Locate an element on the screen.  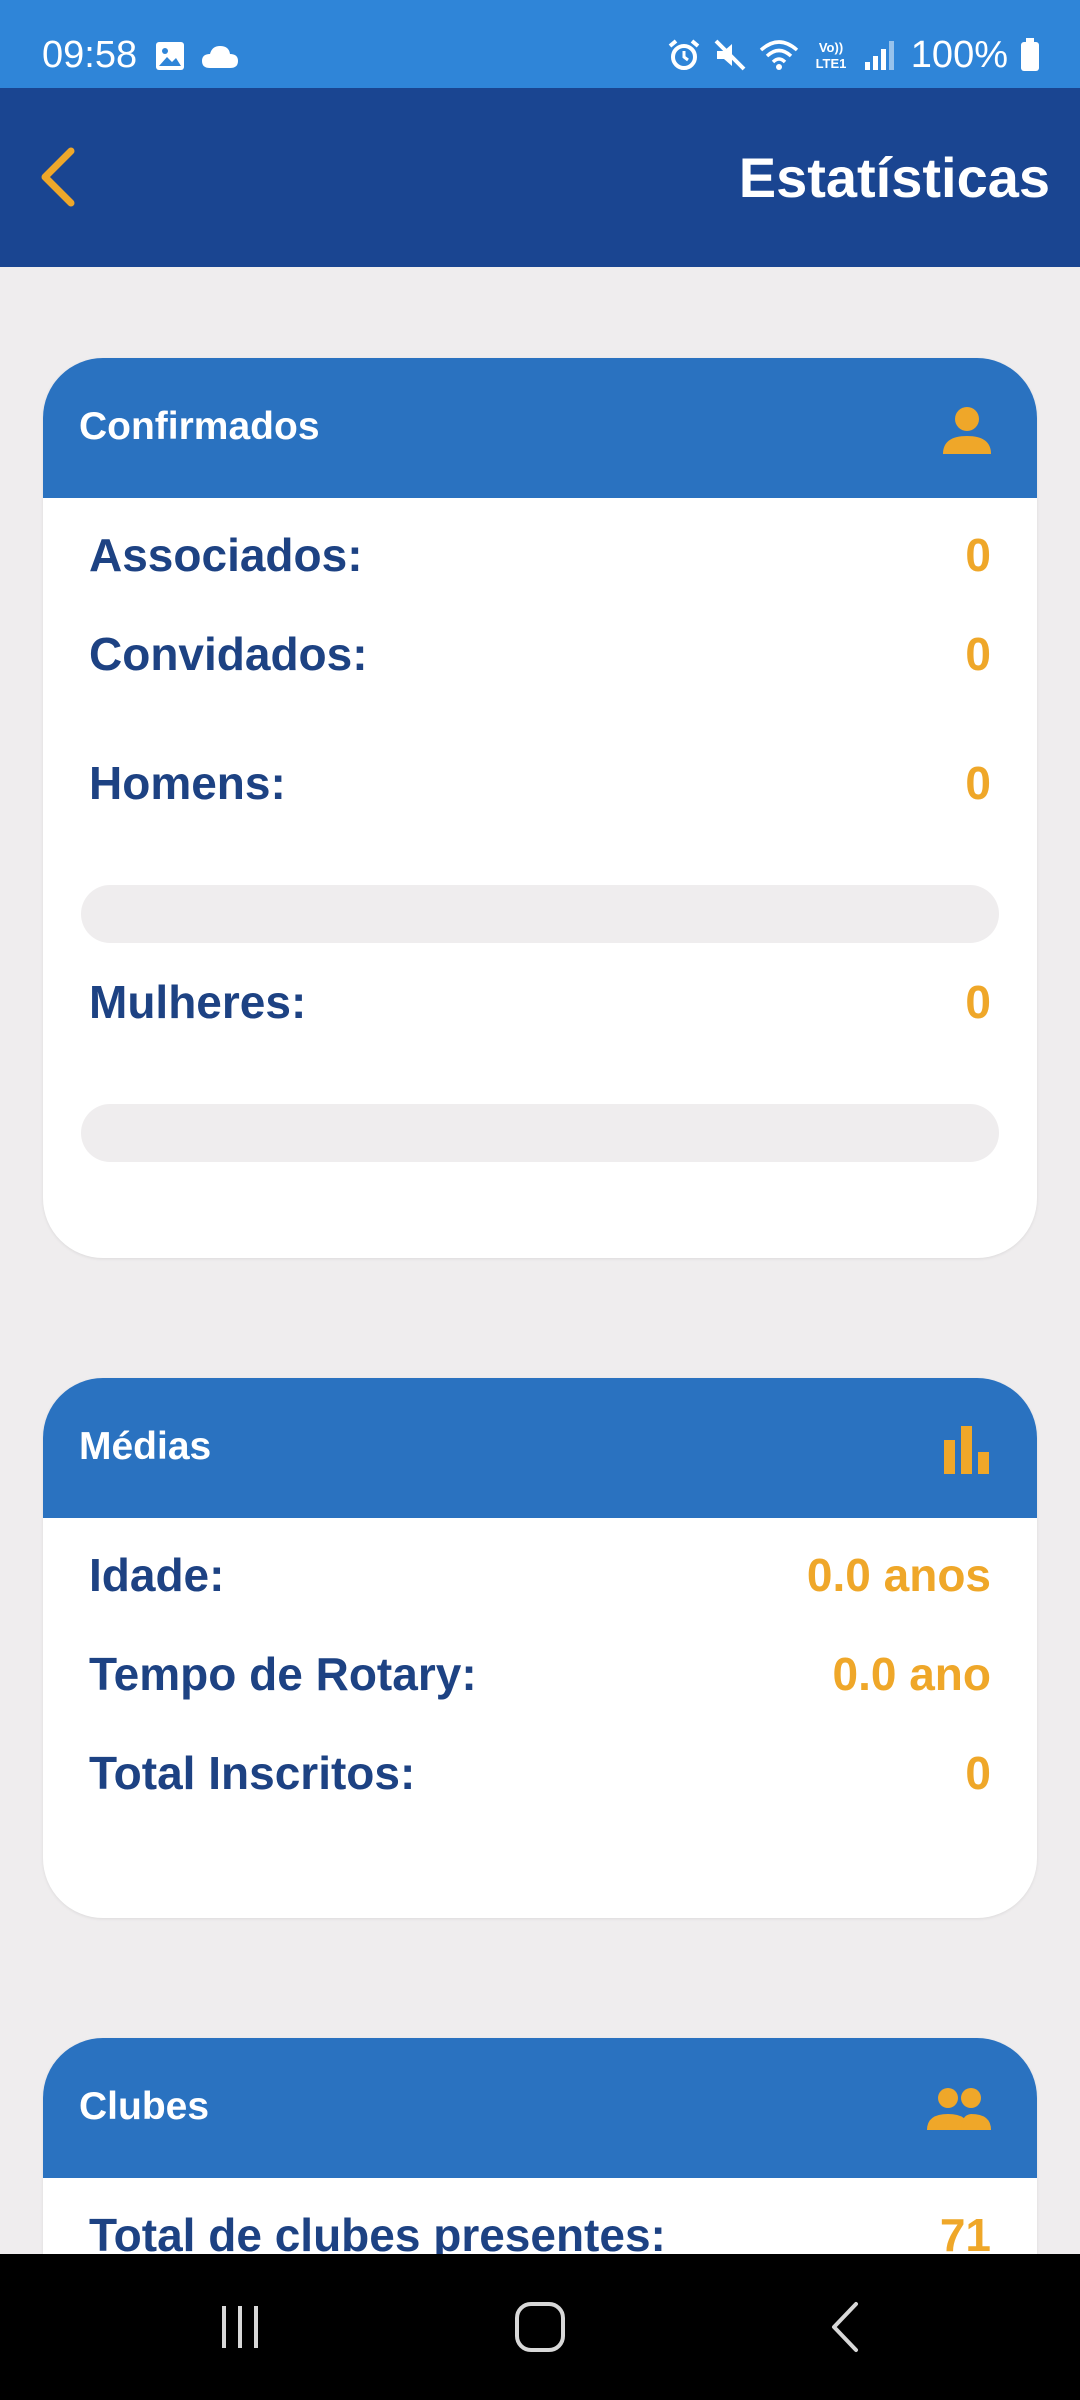
status-bar: 09:58 Vo)) LTE1 100% is located at coordinates (540, 44).